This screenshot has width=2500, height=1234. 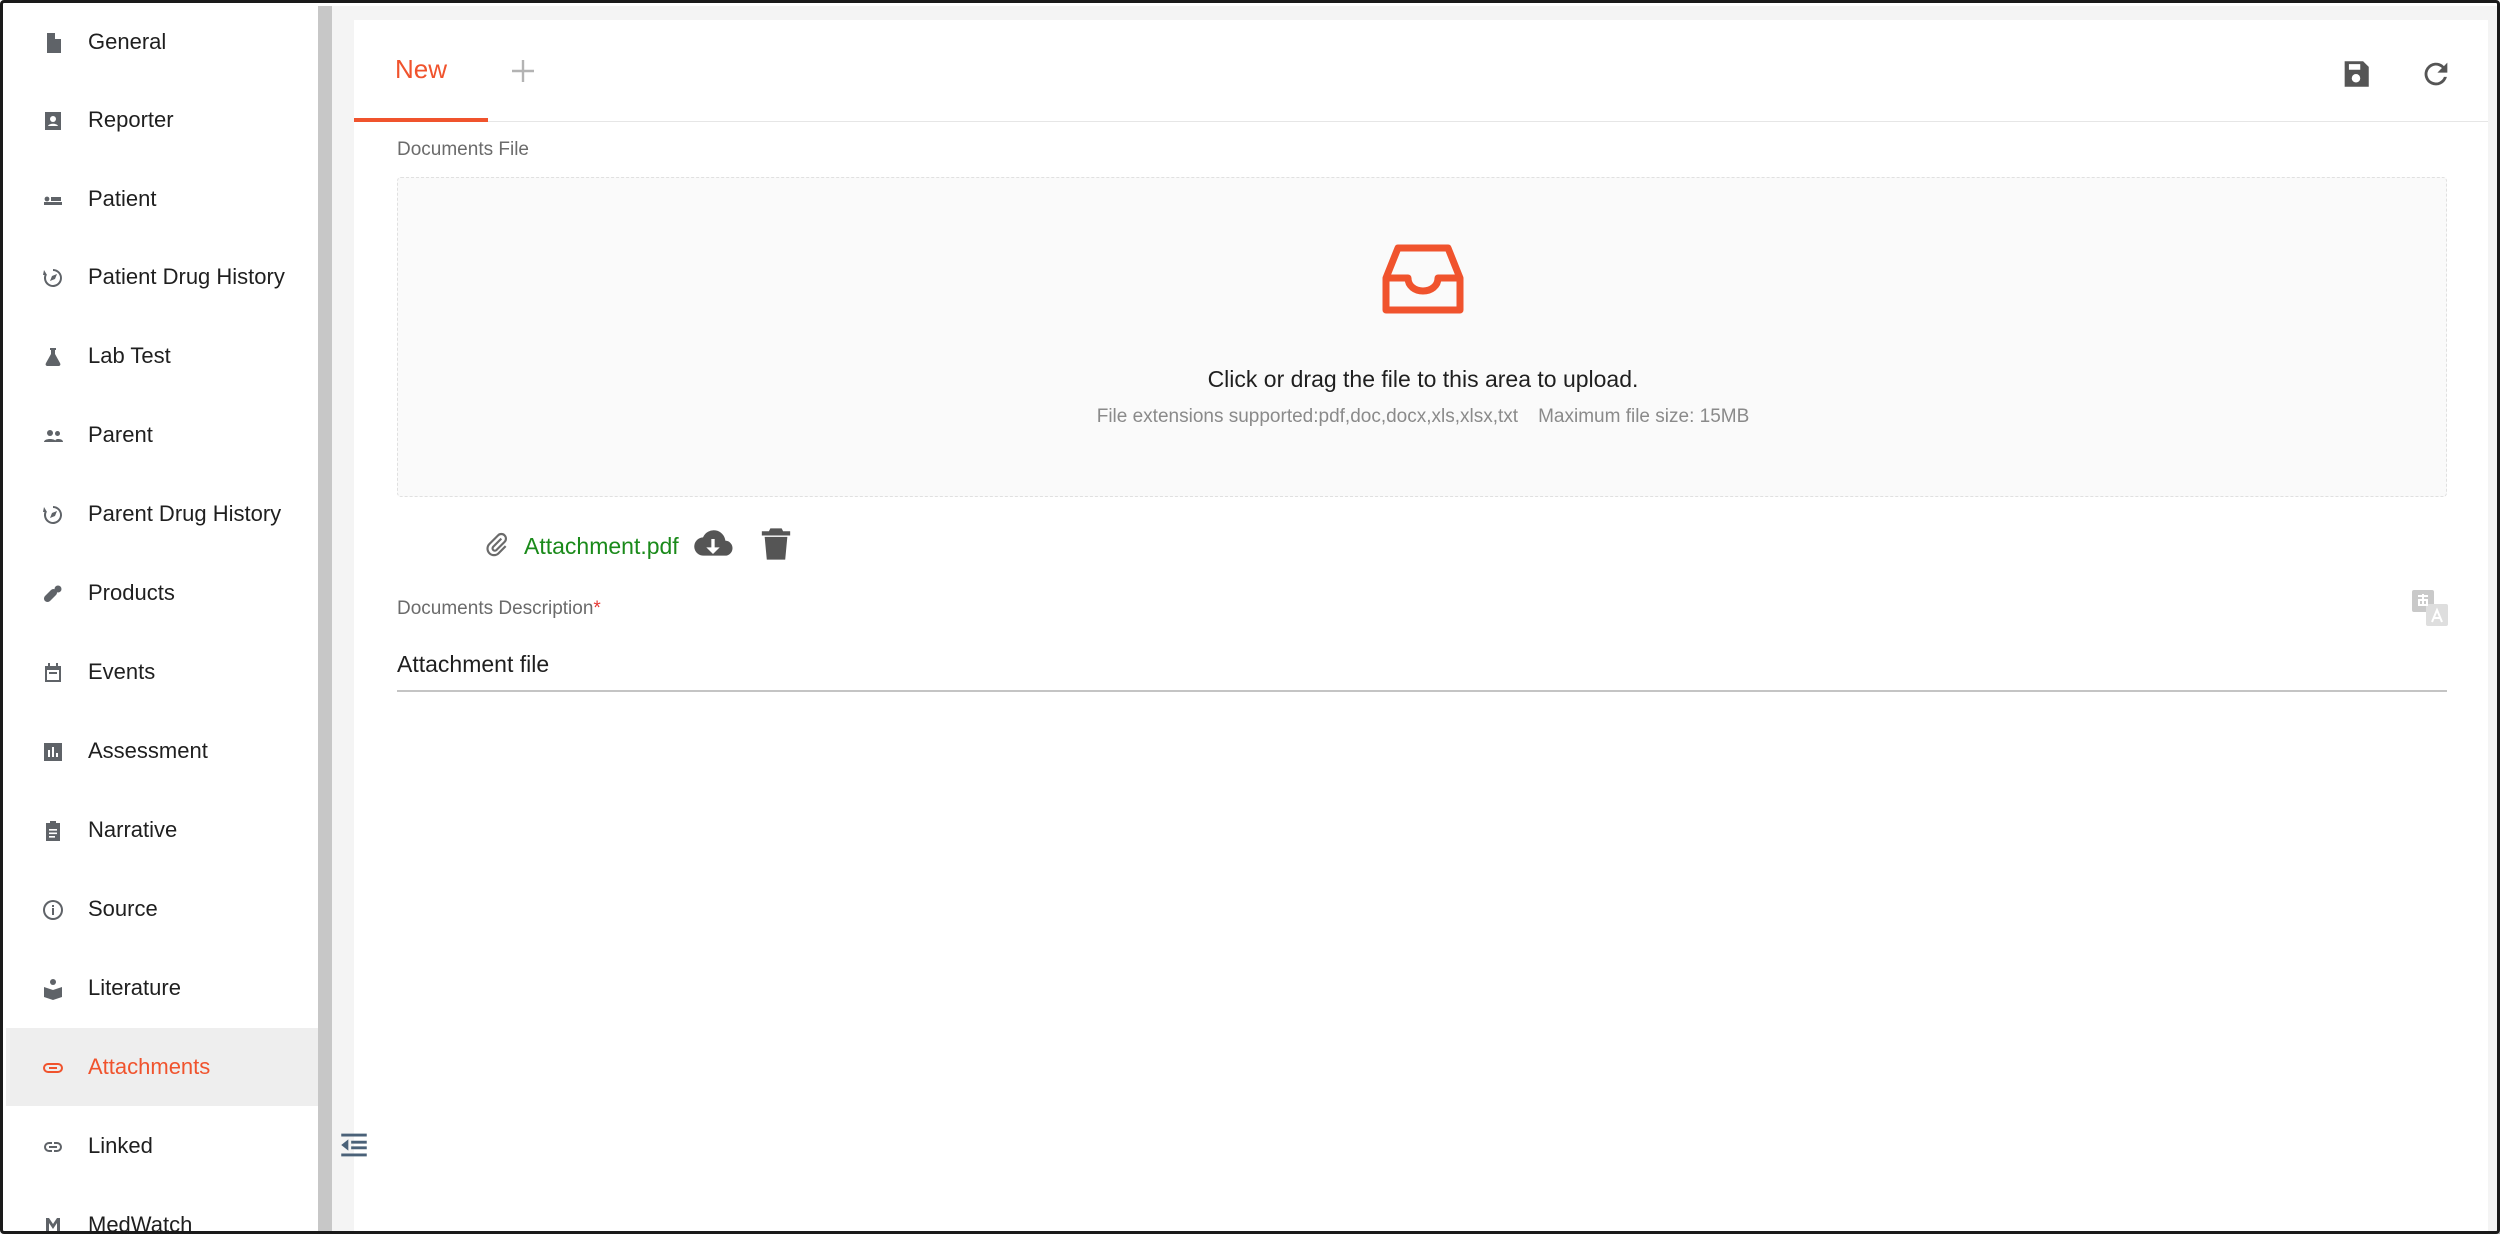 I want to click on collapse-sidebar-button, so click(x=354, y=1145).